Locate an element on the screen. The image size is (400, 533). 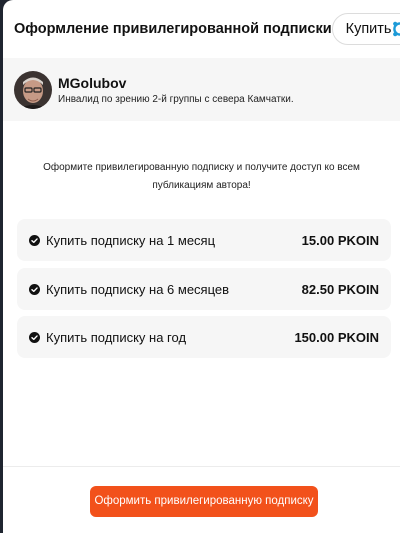
subscribe-button: Оформить привилегированную подписку is located at coordinates (204, 501).